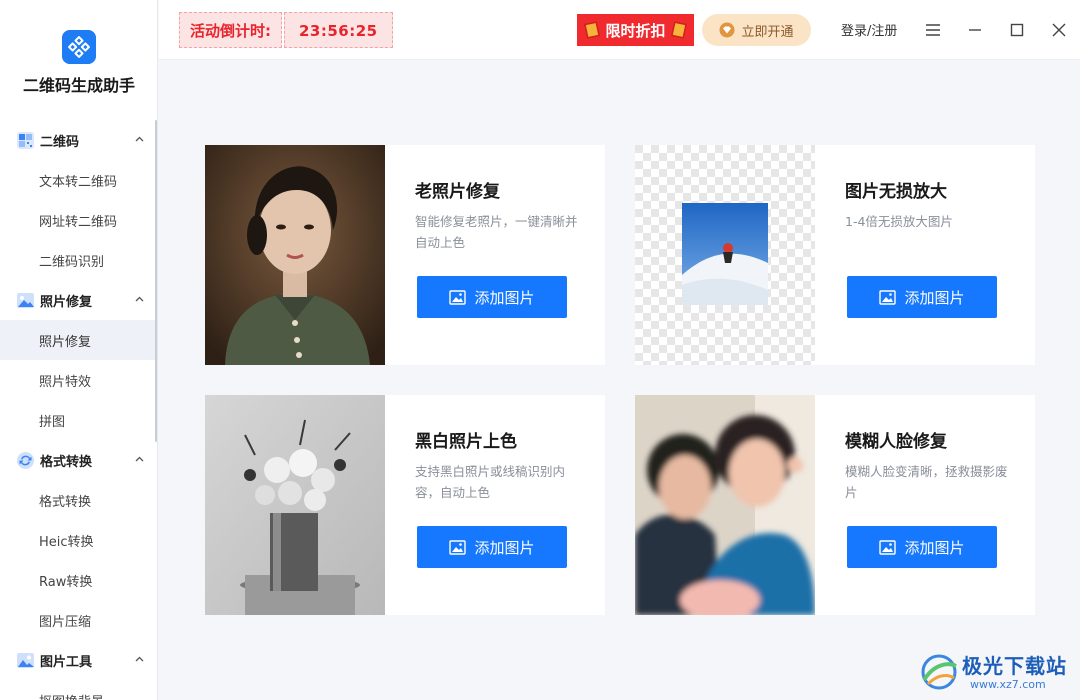 This screenshot has width=1080, height=700. I want to click on limited-discount-button: 限时折扣, so click(635, 30).